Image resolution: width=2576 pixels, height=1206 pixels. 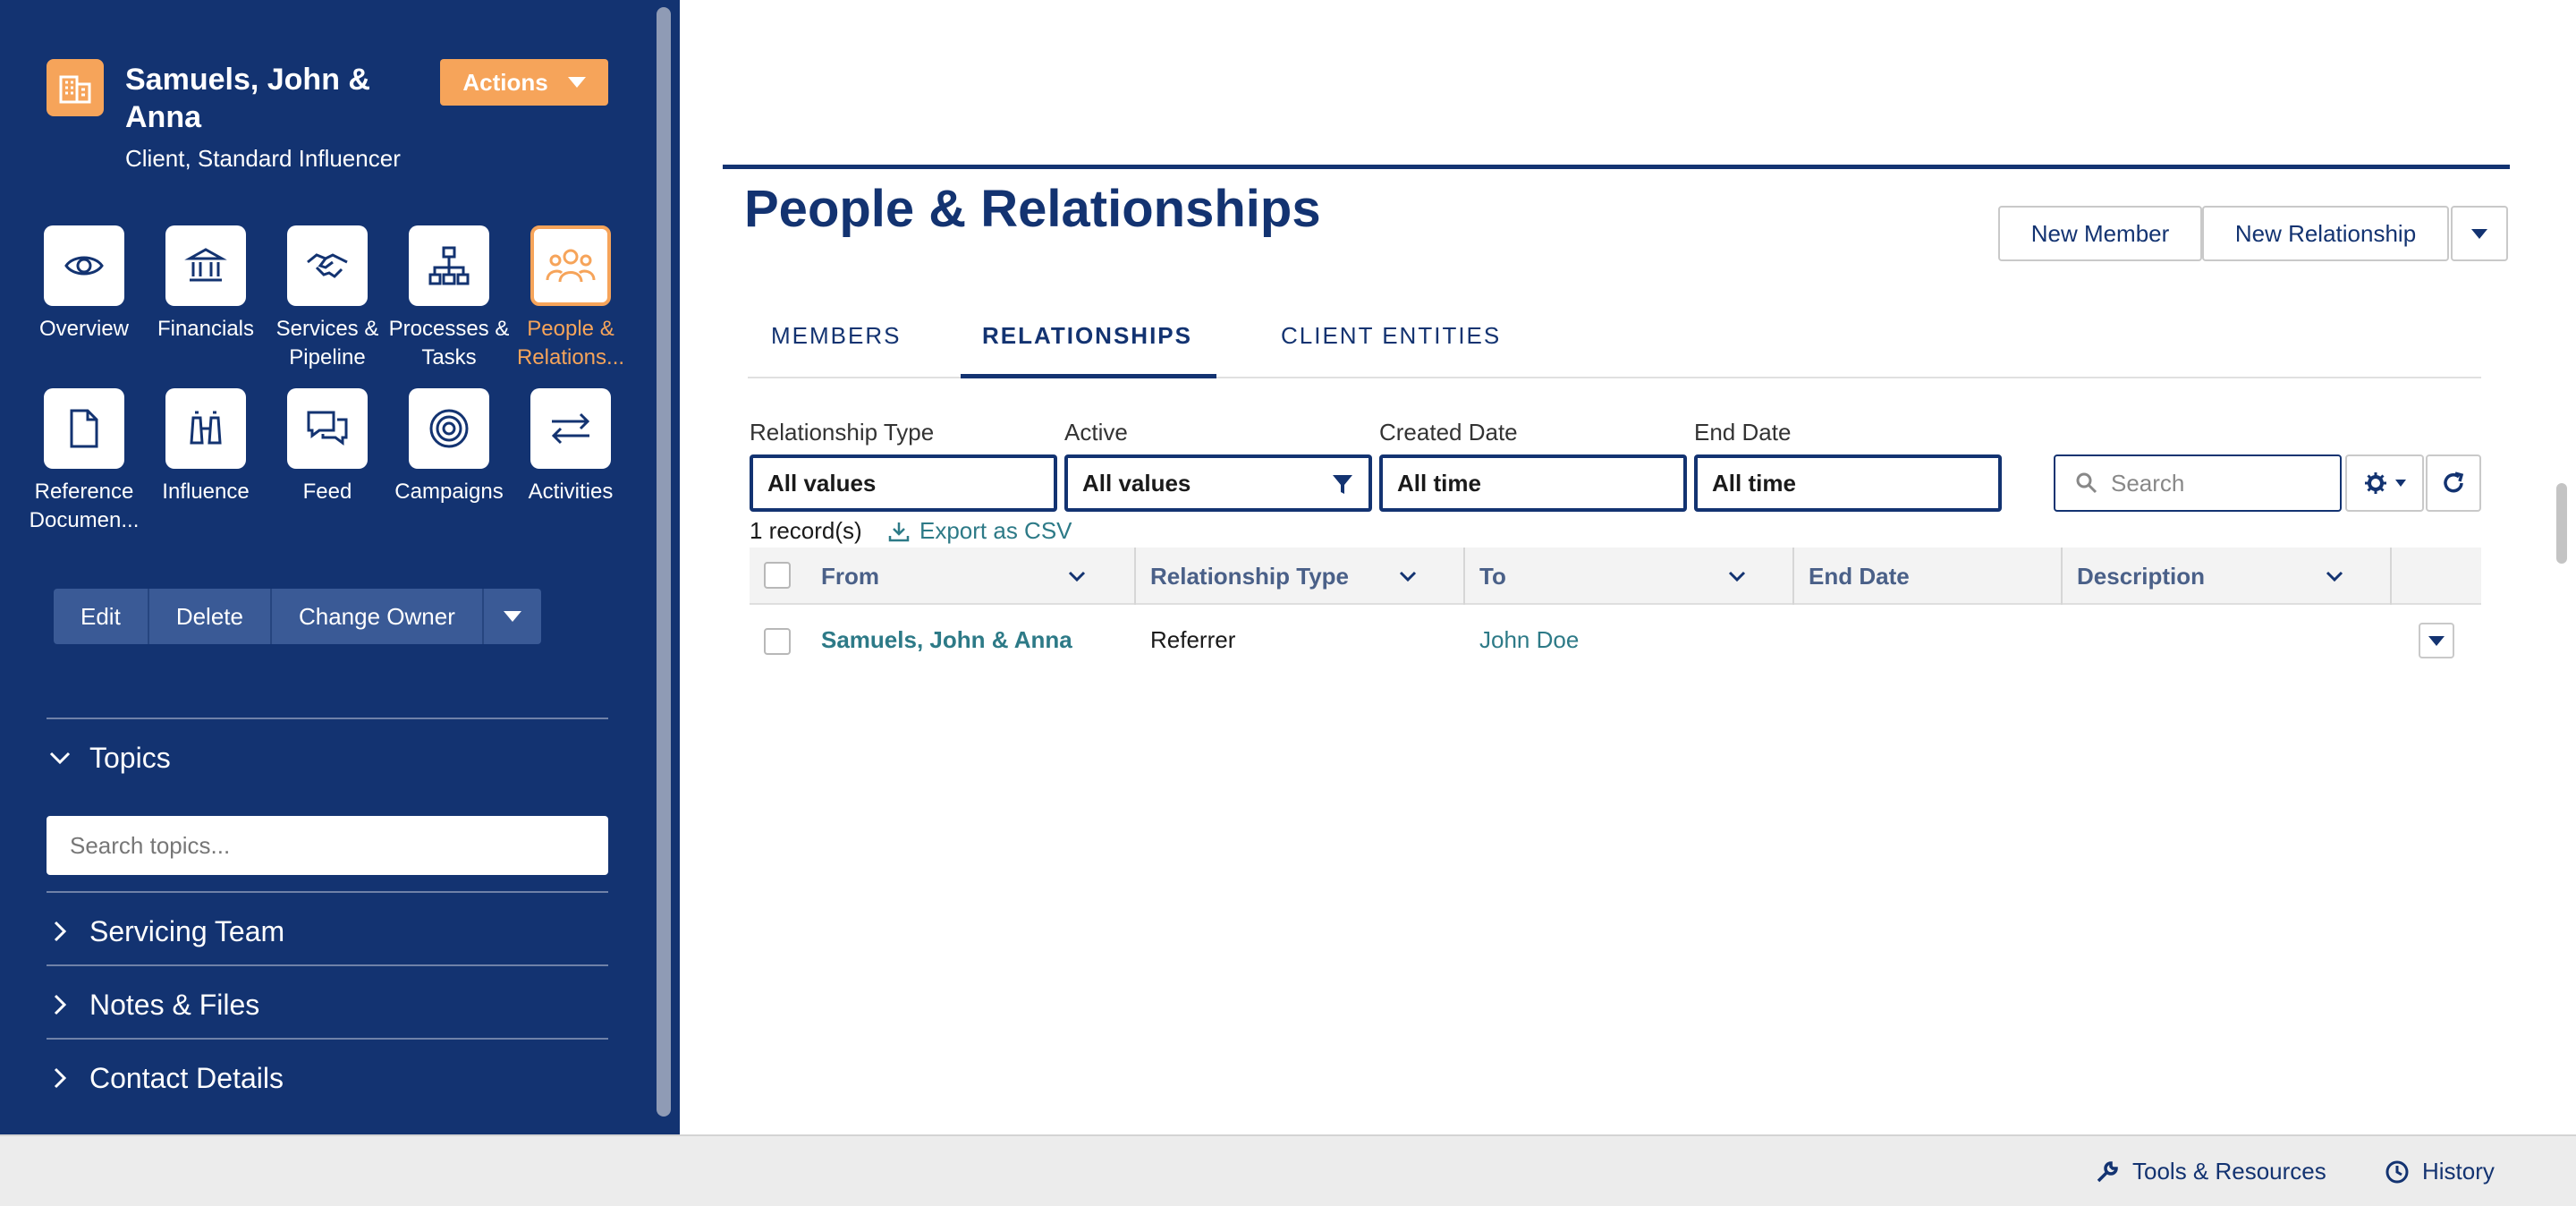 I want to click on row-relationship-type: Referrer, so click(x=1193, y=639).